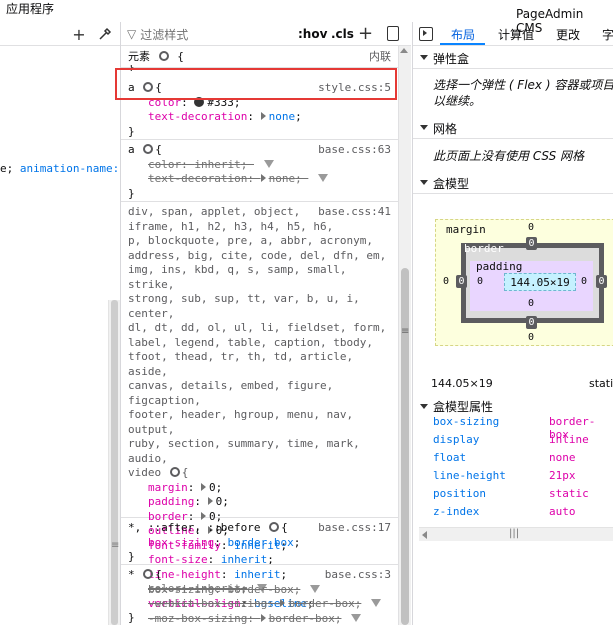 The height and width of the screenshot is (625, 613). I want to click on rule-source-link: base.css:63, so click(354, 150).